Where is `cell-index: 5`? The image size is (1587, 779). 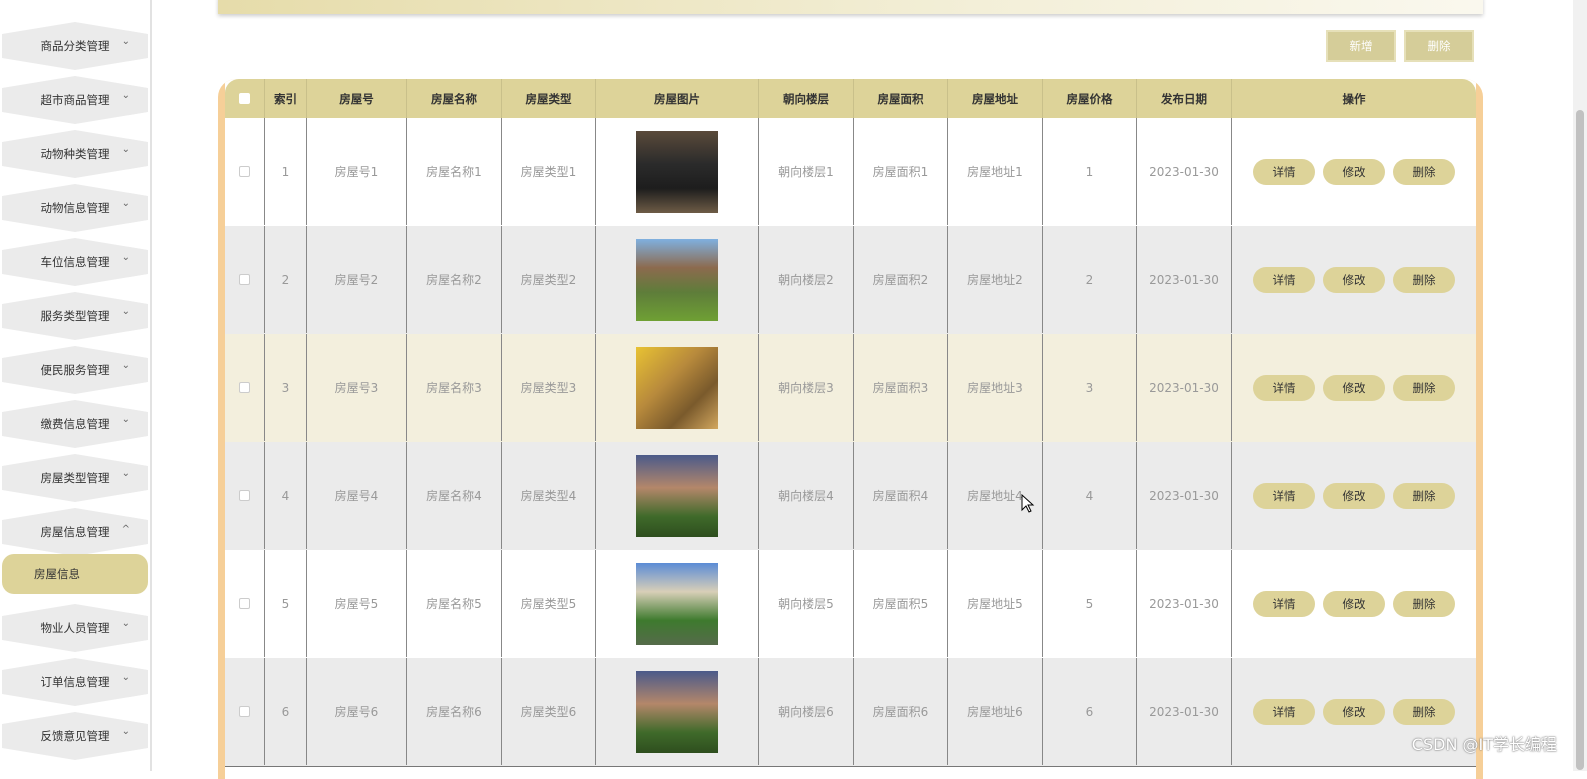 cell-index: 5 is located at coordinates (286, 603).